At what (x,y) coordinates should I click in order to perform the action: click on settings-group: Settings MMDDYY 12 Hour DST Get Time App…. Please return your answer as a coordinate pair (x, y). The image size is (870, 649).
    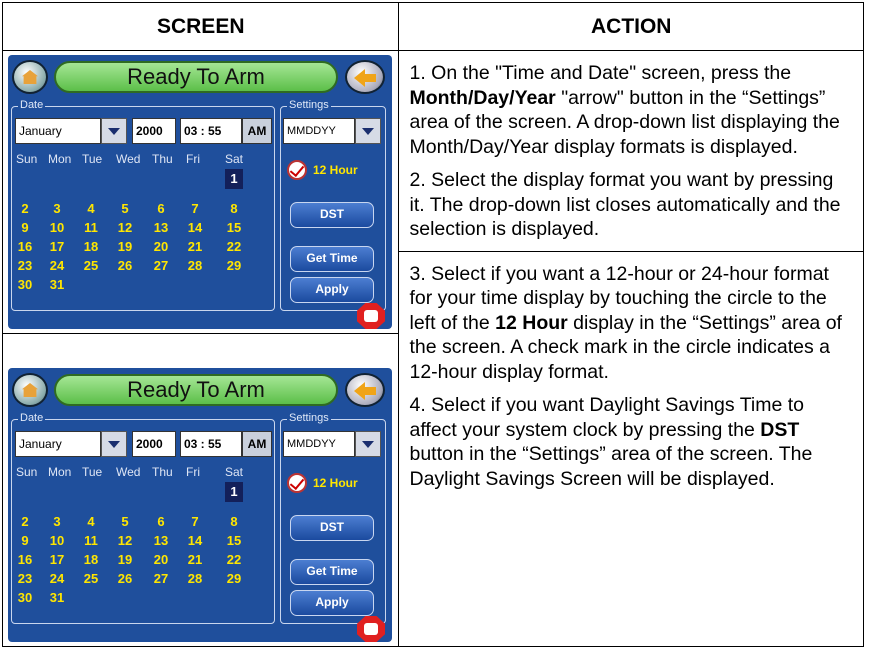
    Looking at the image, I should click on (333, 518).